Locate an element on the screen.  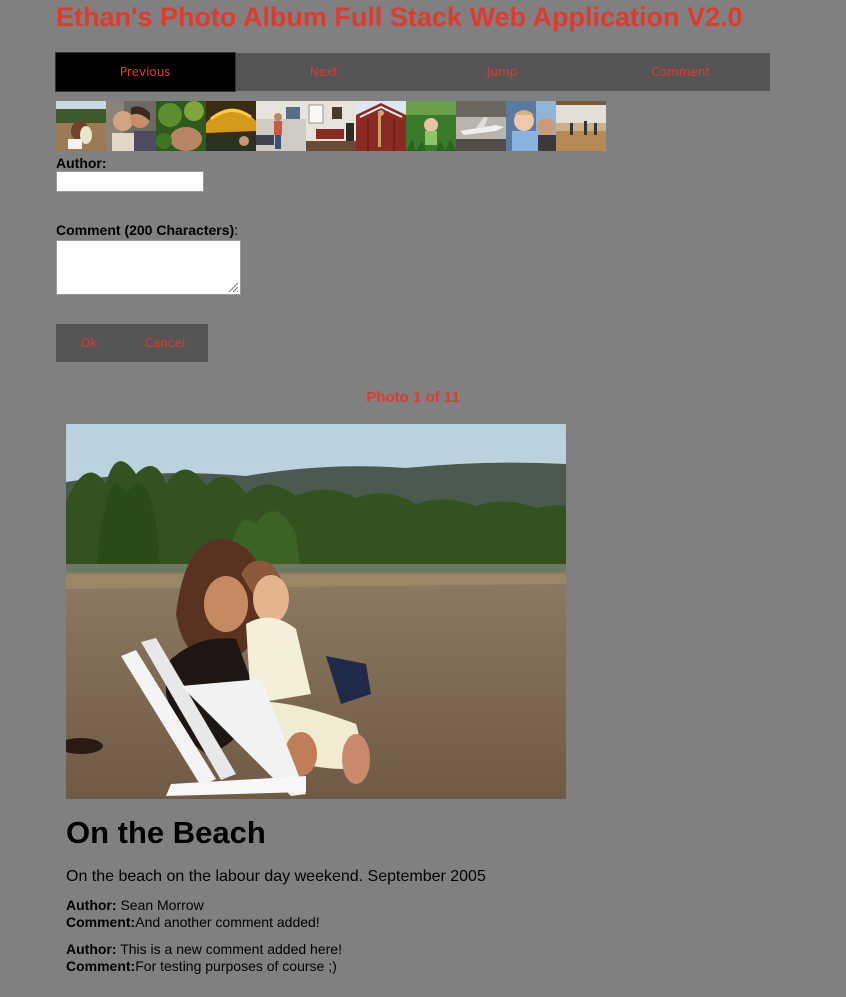
cancel-button: Cancel is located at coordinates (165, 343).